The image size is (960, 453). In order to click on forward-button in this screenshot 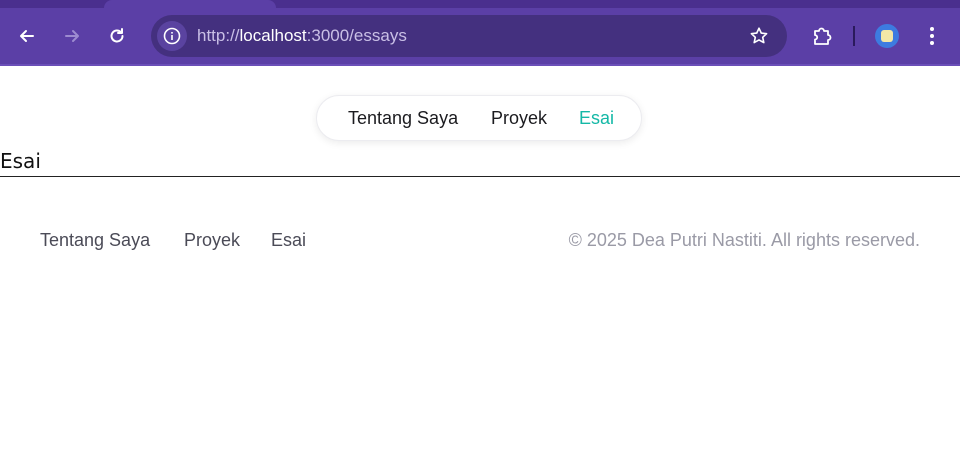, I will do `click(72, 36)`.